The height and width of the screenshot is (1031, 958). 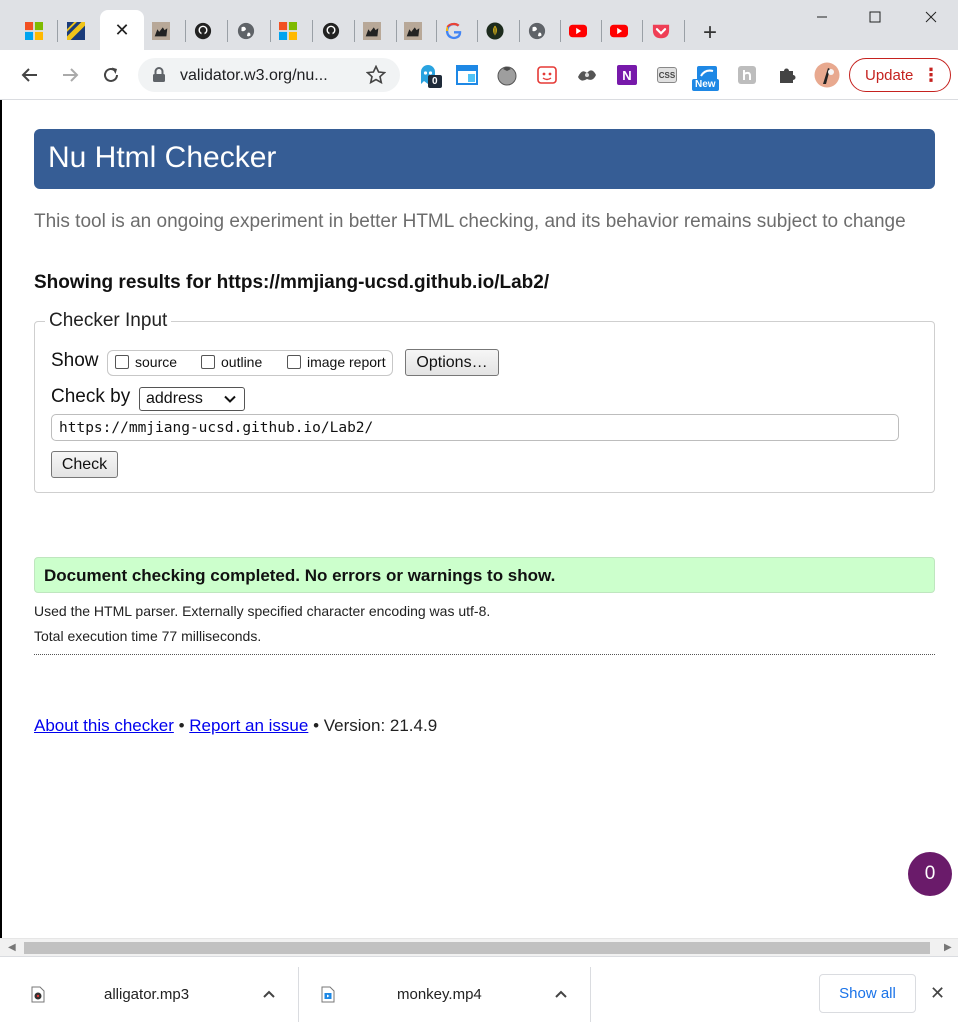 What do you see at coordinates (439, 994) in the screenshot?
I see `download-filename: monkey.mp4` at bounding box center [439, 994].